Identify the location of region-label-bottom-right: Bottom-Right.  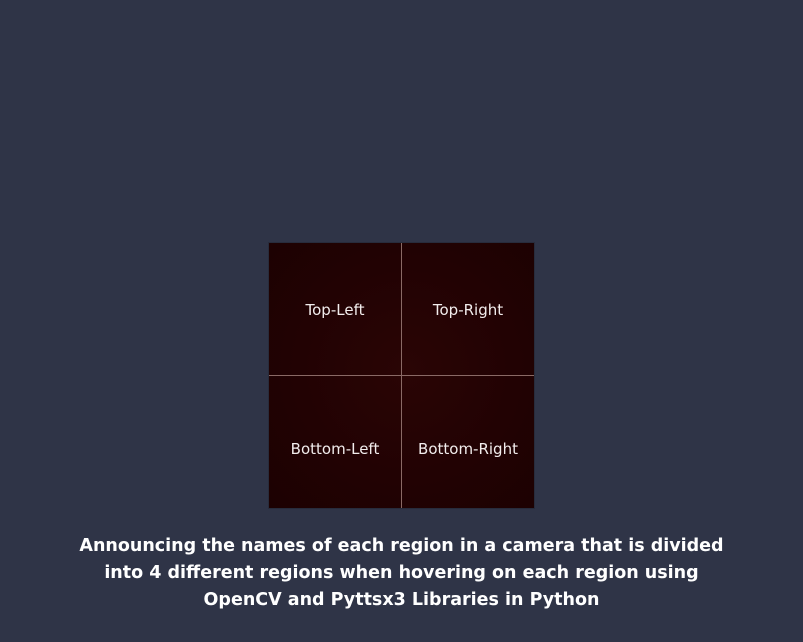
(468, 449).